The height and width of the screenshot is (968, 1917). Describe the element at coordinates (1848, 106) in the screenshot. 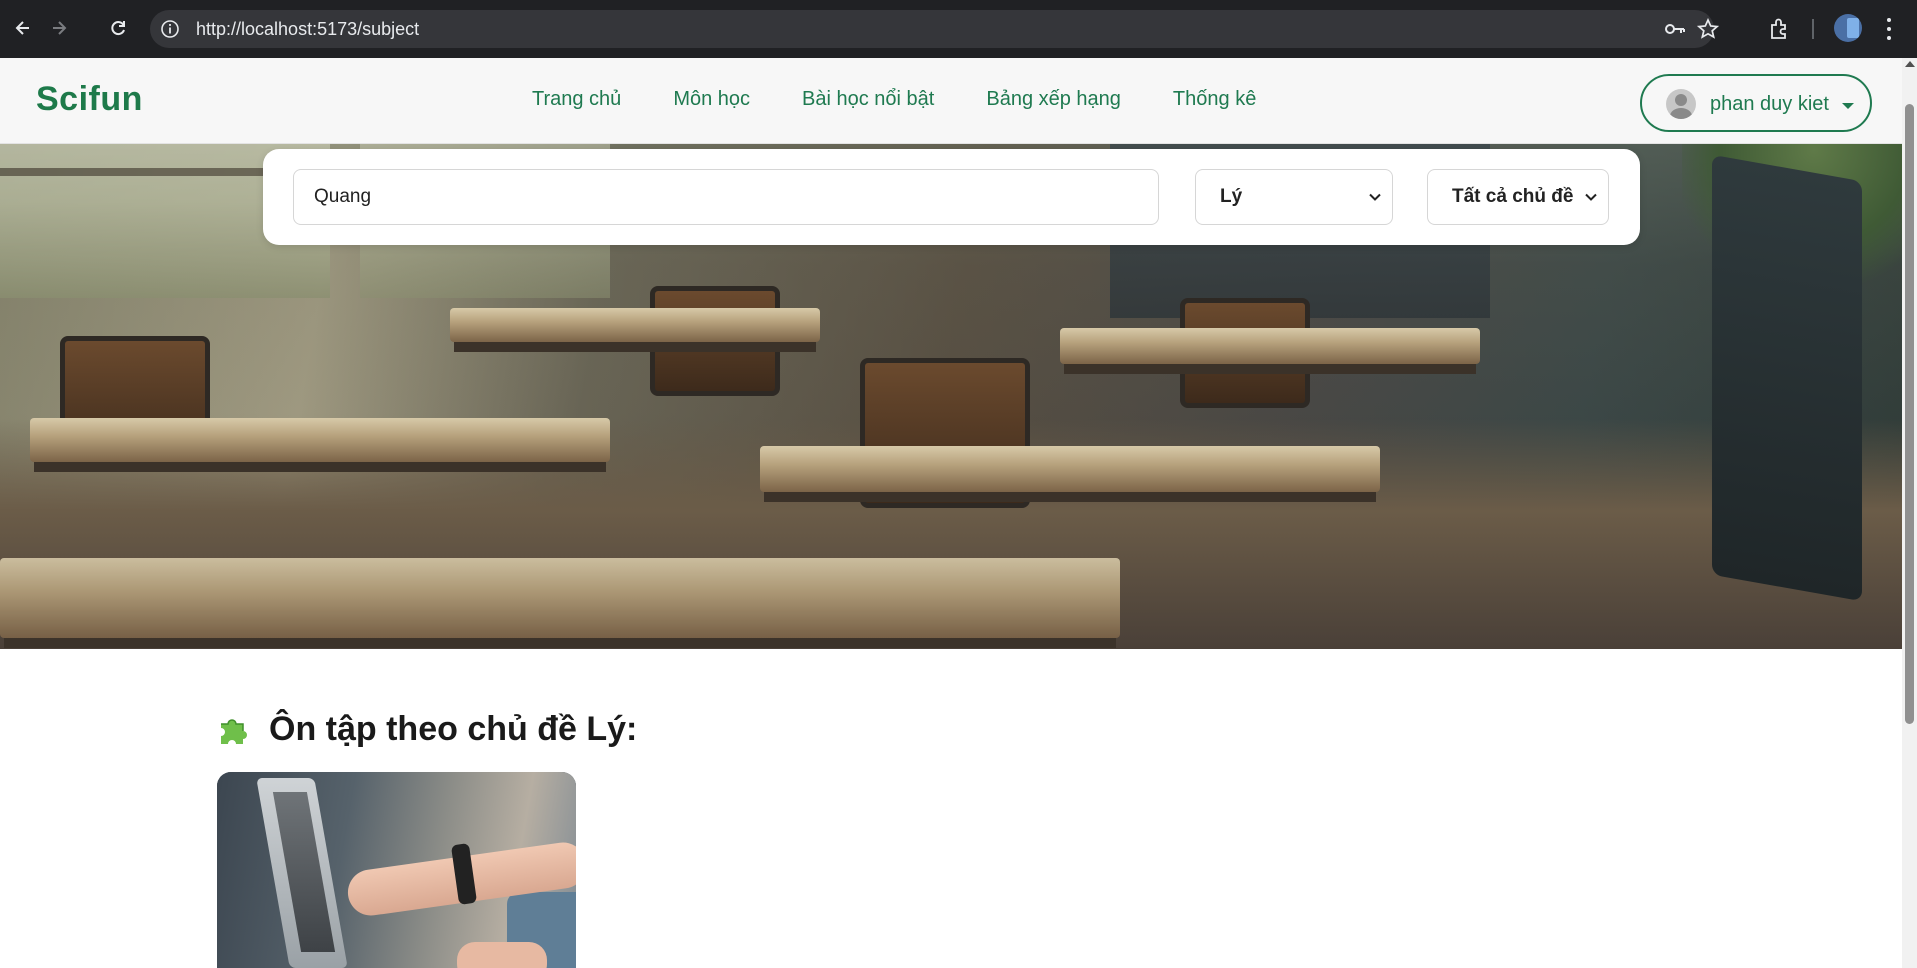

I see `dropdown-caret-icon` at that location.